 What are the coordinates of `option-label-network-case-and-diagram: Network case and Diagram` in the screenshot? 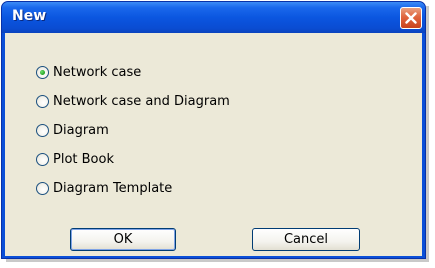 It's located at (141, 101).